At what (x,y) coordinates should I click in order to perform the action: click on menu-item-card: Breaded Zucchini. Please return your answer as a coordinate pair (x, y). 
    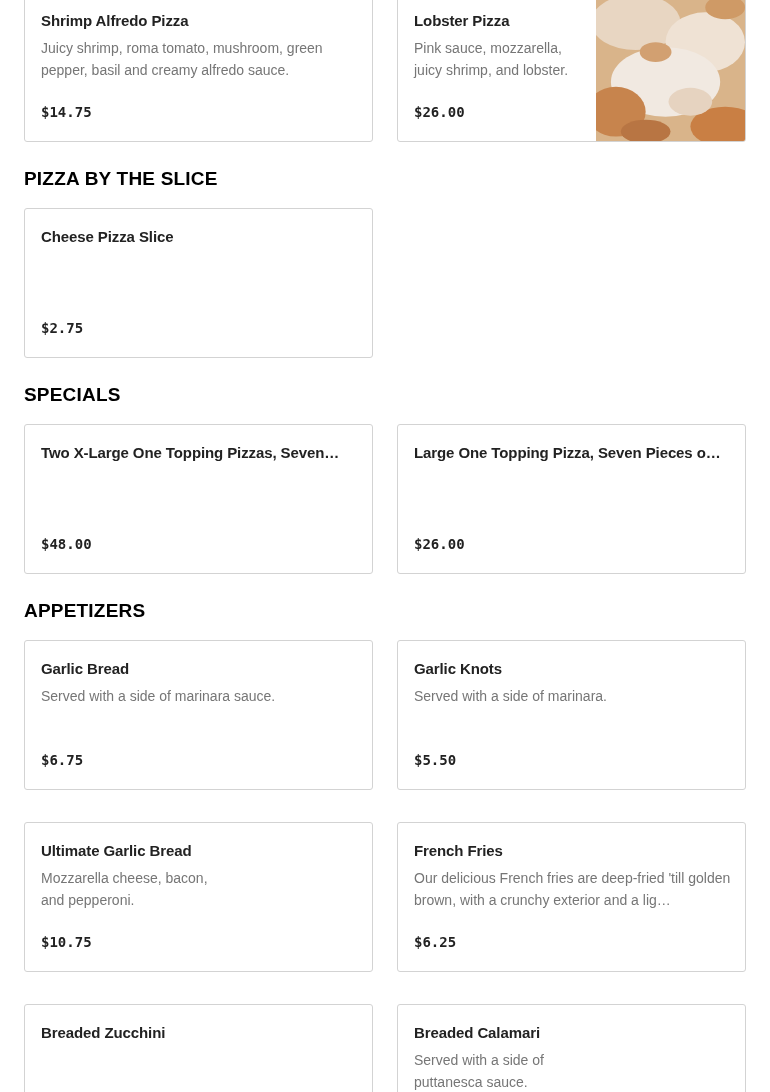
    Looking at the image, I should click on (198, 1048).